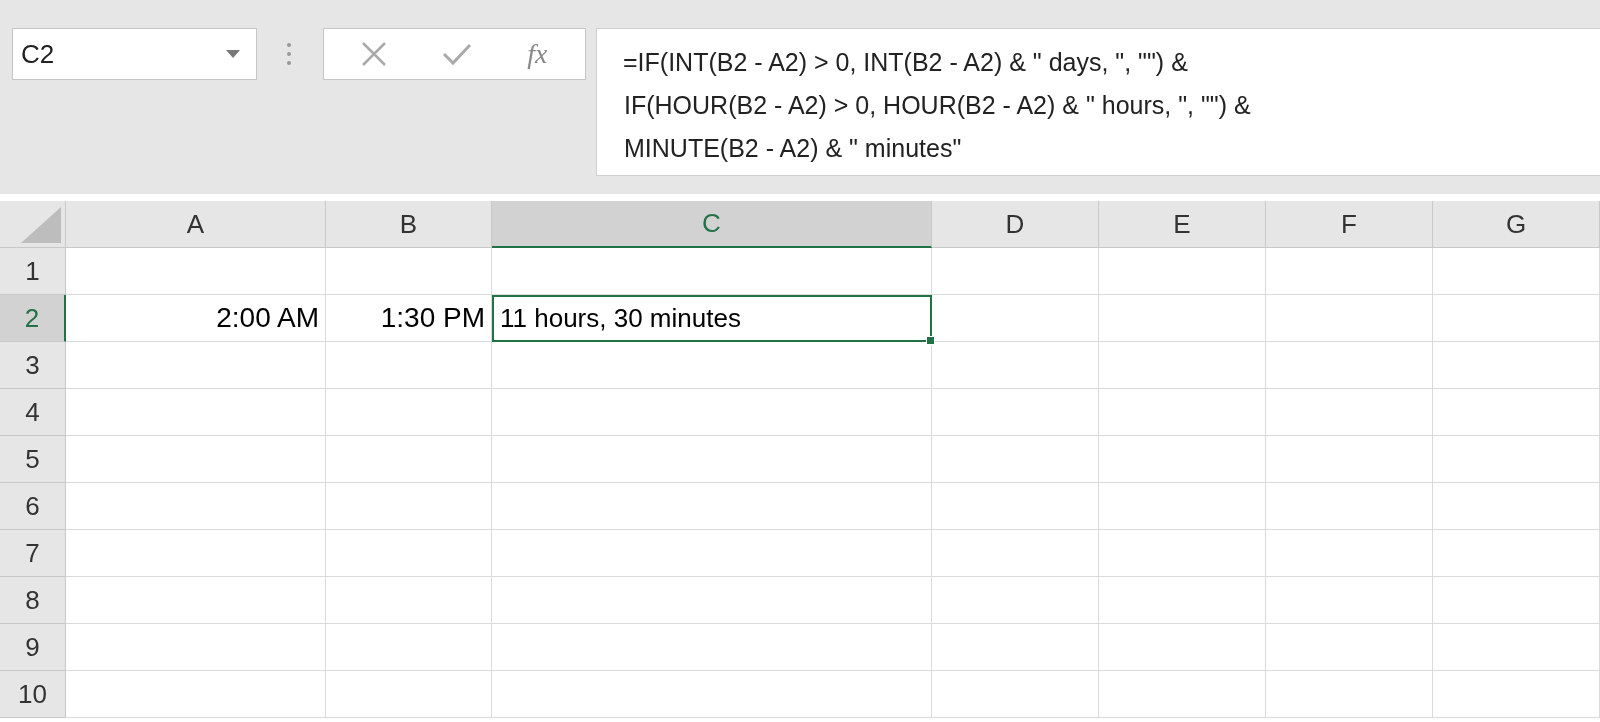 This screenshot has width=1600, height=722. Describe the element at coordinates (134, 54) in the screenshot. I see `name-box: C2` at that location.